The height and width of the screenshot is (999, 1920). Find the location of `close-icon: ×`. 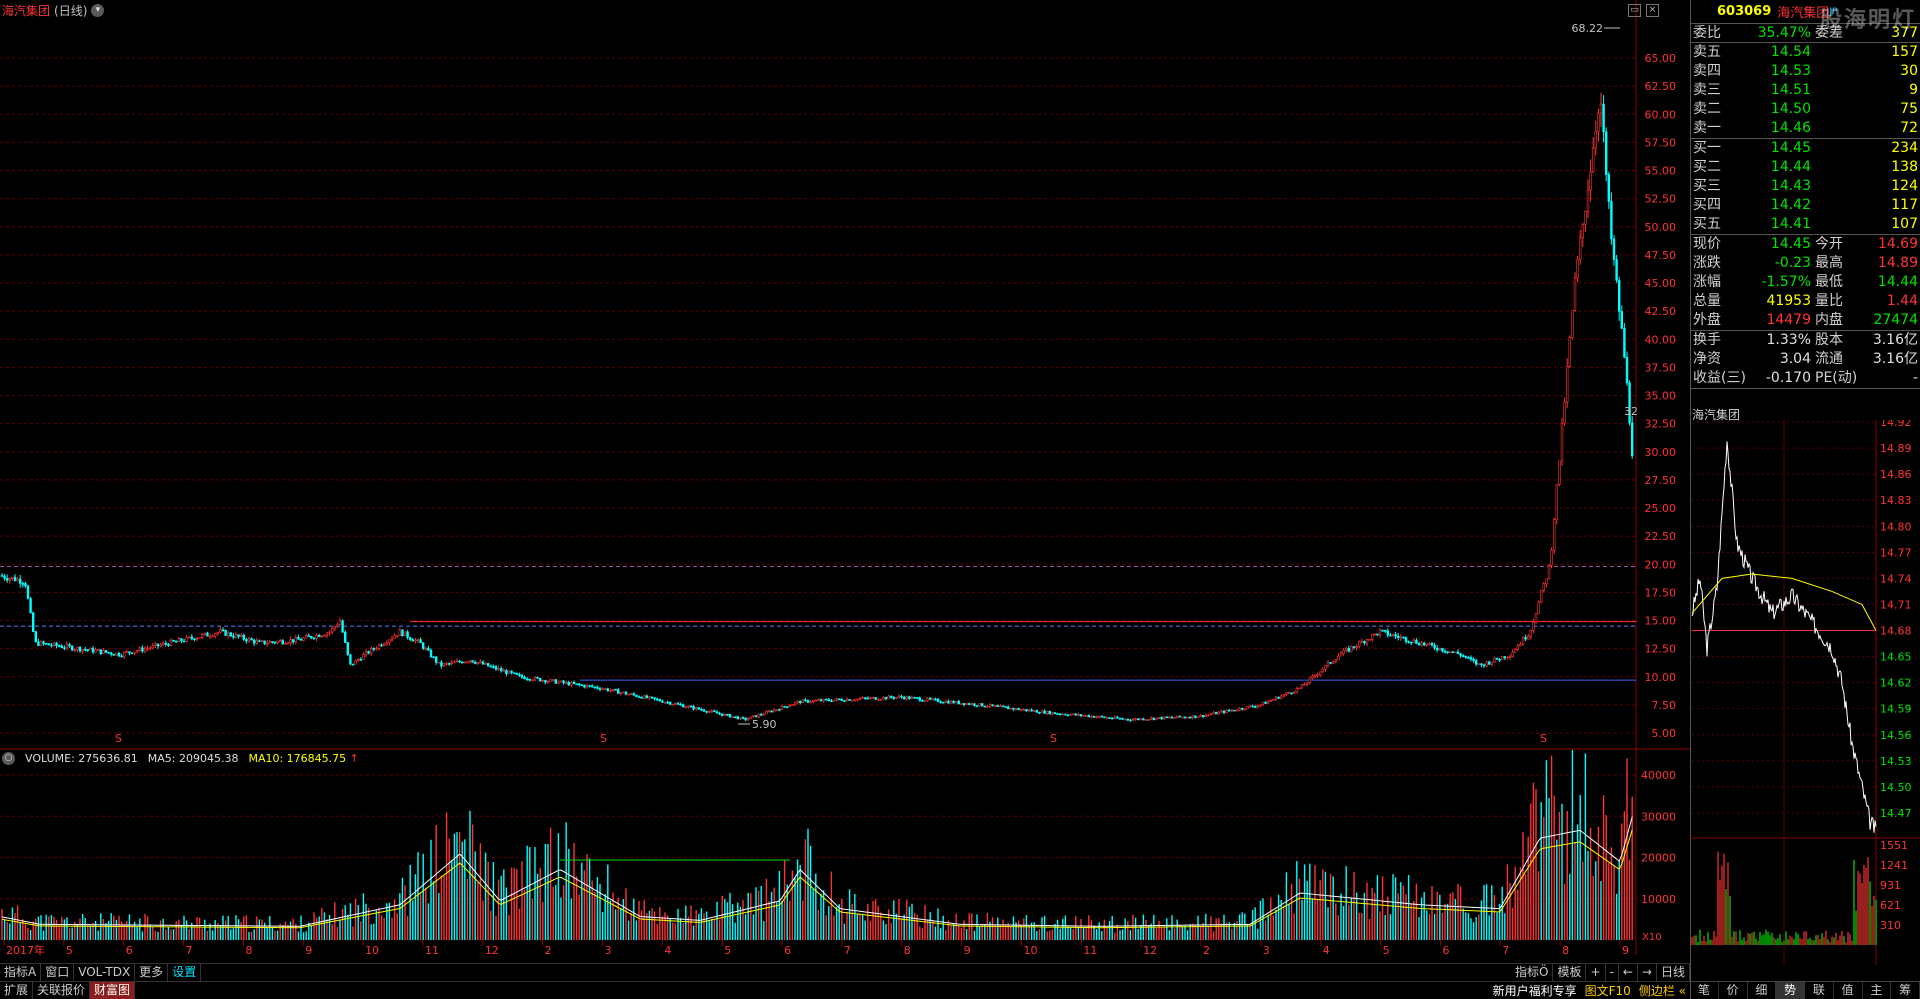

close-icon: × is located at coordinates (1652, 10).